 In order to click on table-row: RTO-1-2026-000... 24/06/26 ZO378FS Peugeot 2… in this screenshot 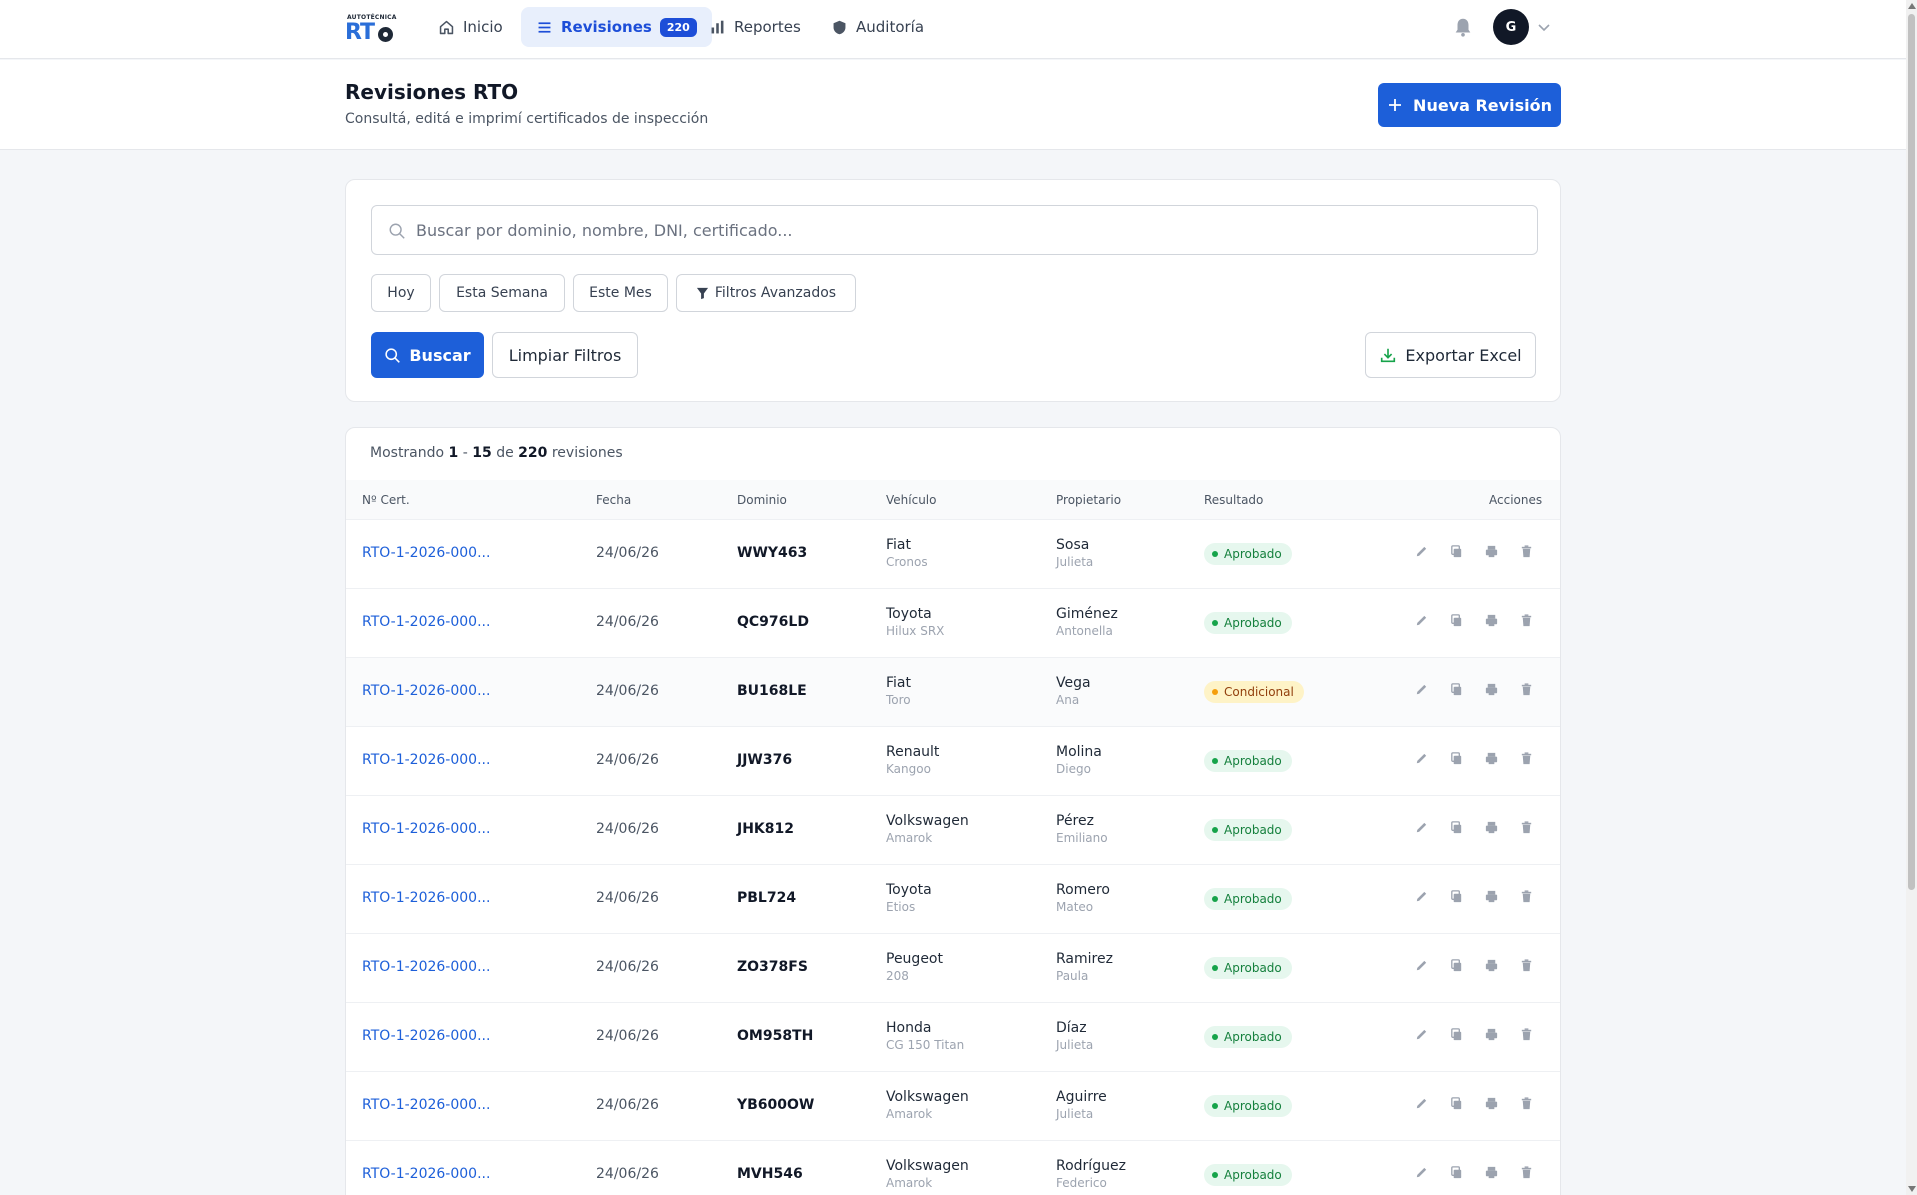, I will do `click(953, 968)`.